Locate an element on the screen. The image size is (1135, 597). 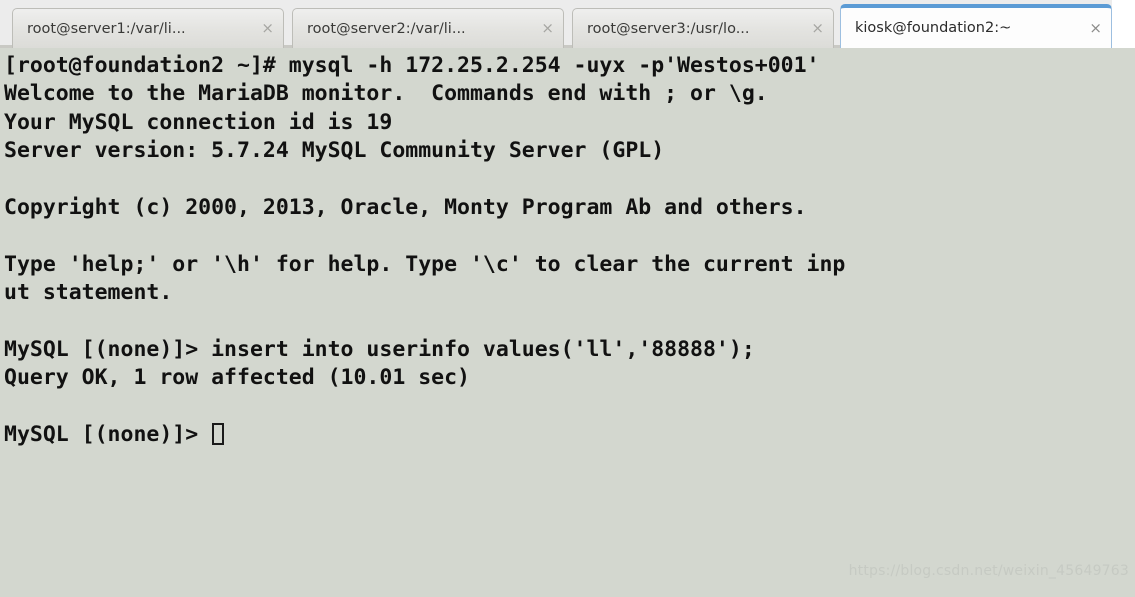
tab-root-server2: root@server2:/var/li... × is located at coordinates (428, 28).